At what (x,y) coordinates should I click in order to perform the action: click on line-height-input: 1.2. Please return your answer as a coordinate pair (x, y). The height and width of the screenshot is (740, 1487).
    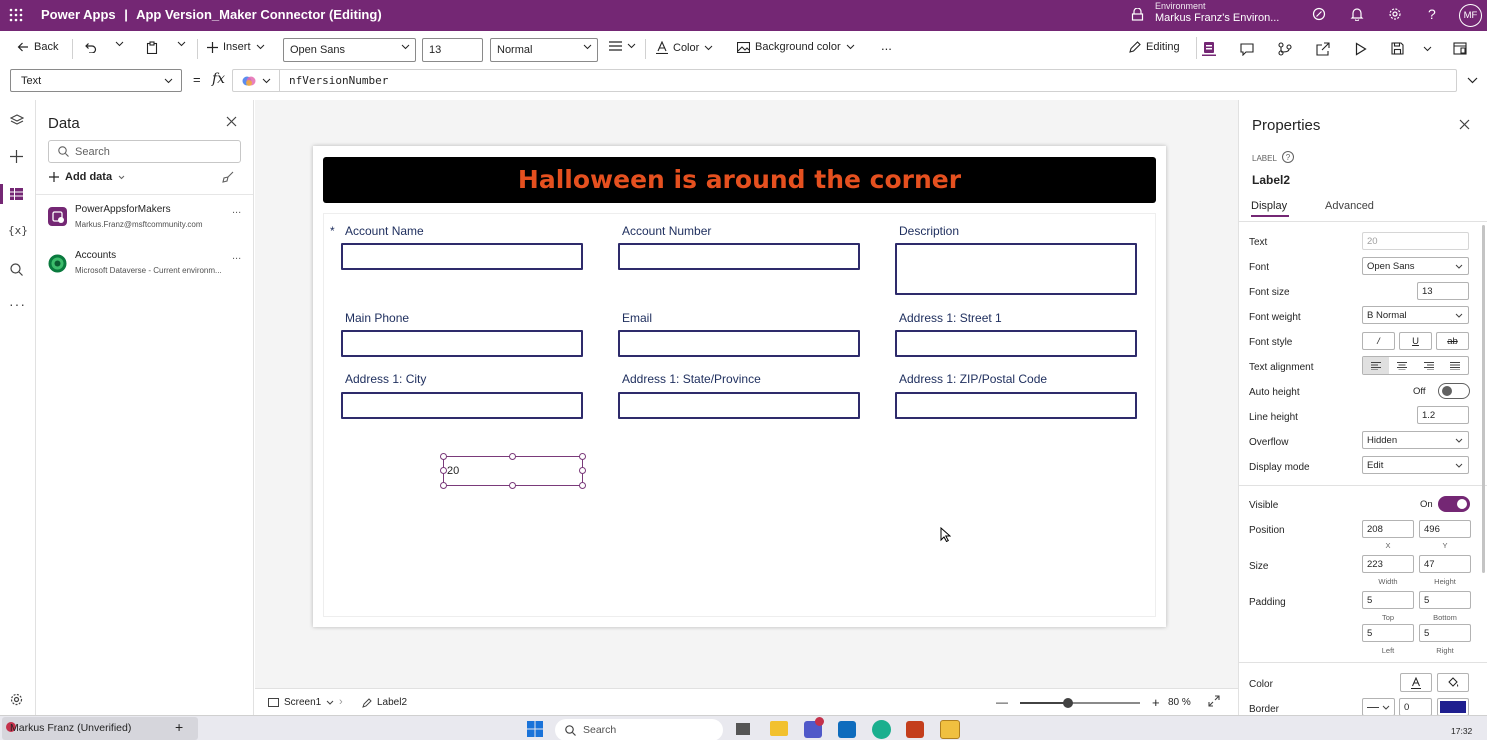
    Looking at the image, I should click on (1443, 415).